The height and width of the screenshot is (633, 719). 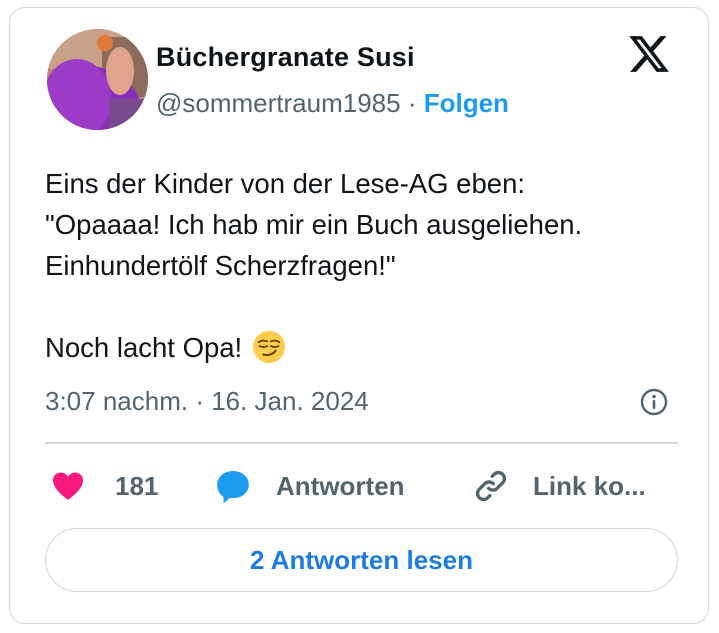 I want to click on author-handle-row: @sommertraum1985 · Folgen, so click(x=332, y=103).